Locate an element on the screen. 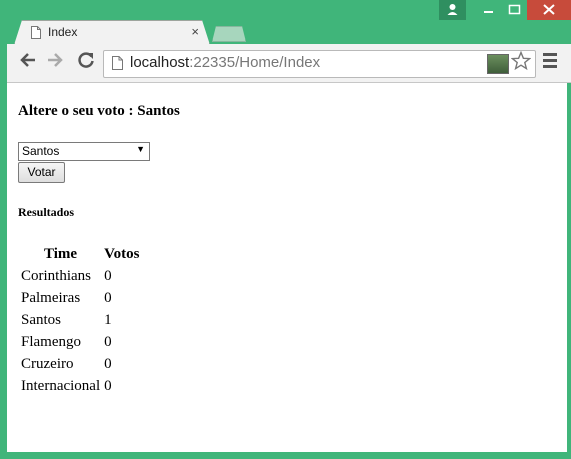  table-row: Corinthians 0 is located at coordinates (80, 276).